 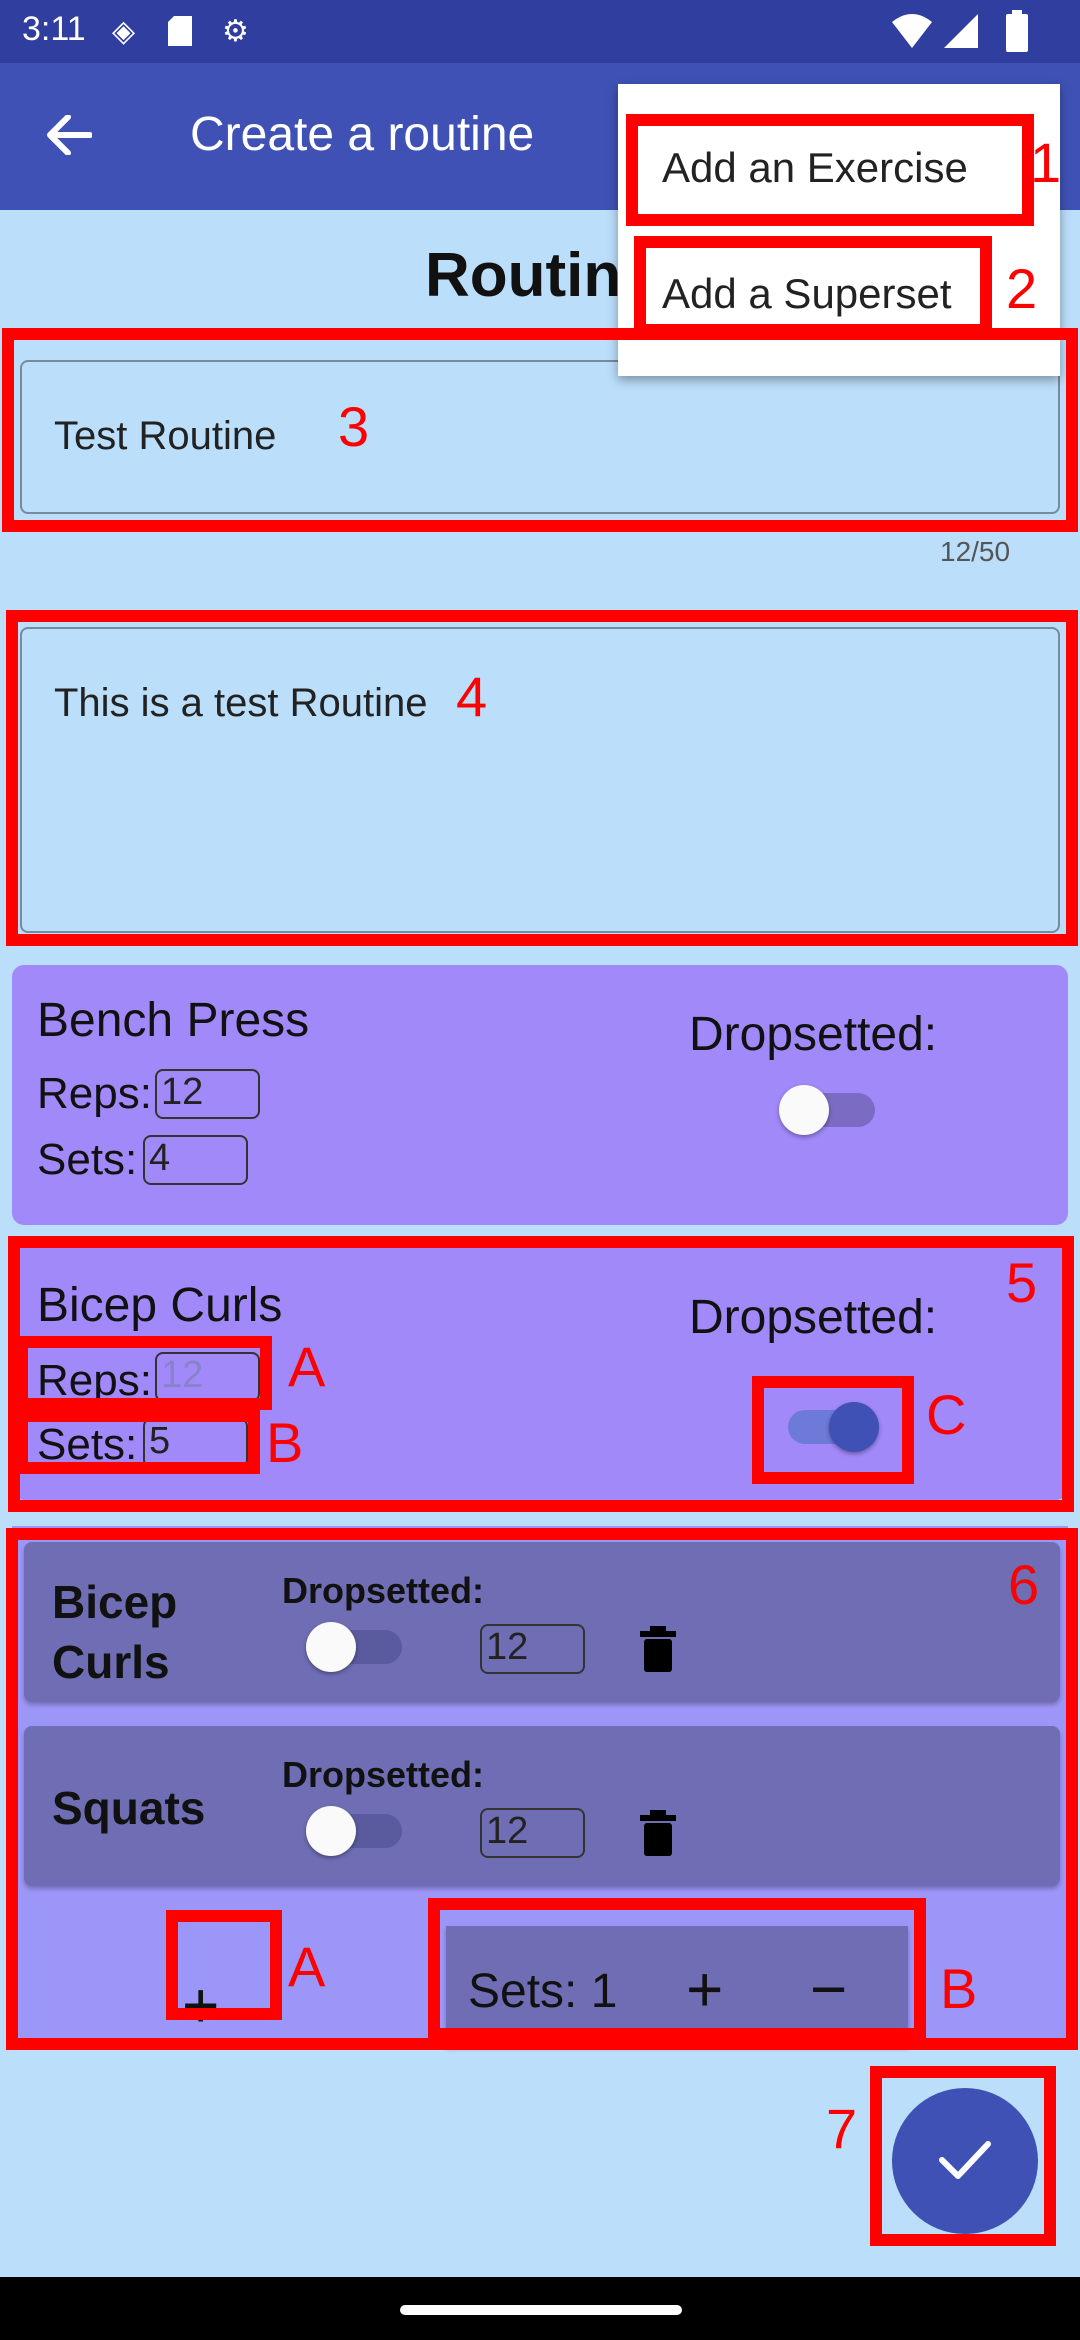 I want to click on system-nav-bar, so click(x=540, y=2308).